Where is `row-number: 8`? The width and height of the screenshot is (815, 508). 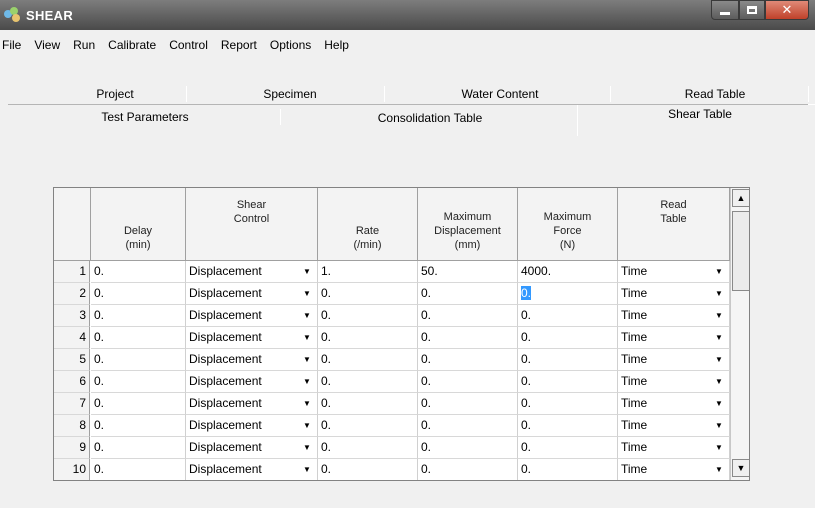 row-number: 8 is located at coordinates (72, 426).